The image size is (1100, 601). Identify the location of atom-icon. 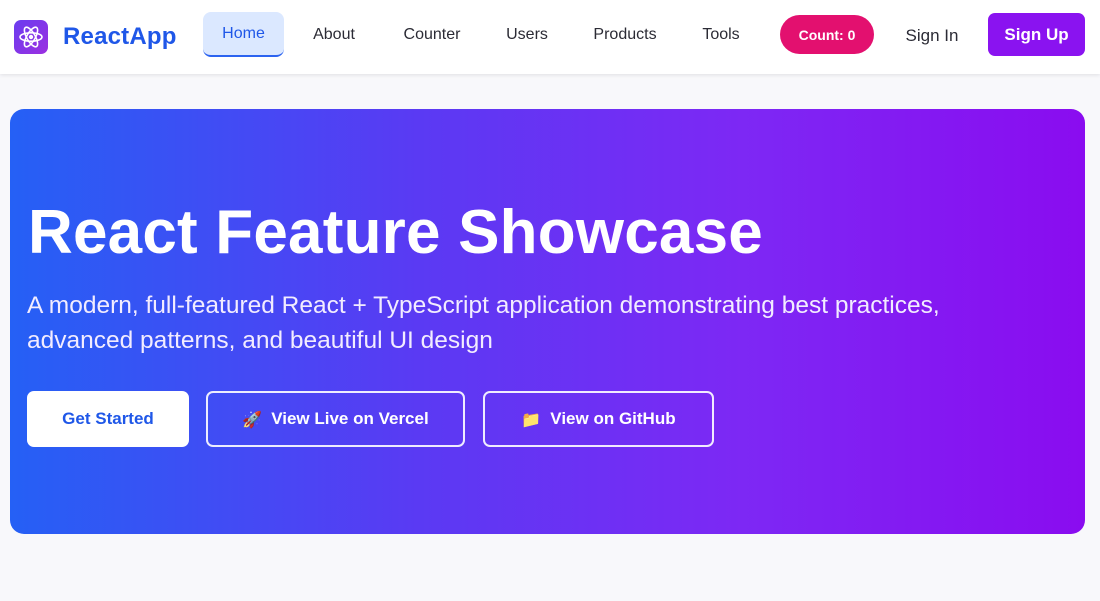
(31, 37).